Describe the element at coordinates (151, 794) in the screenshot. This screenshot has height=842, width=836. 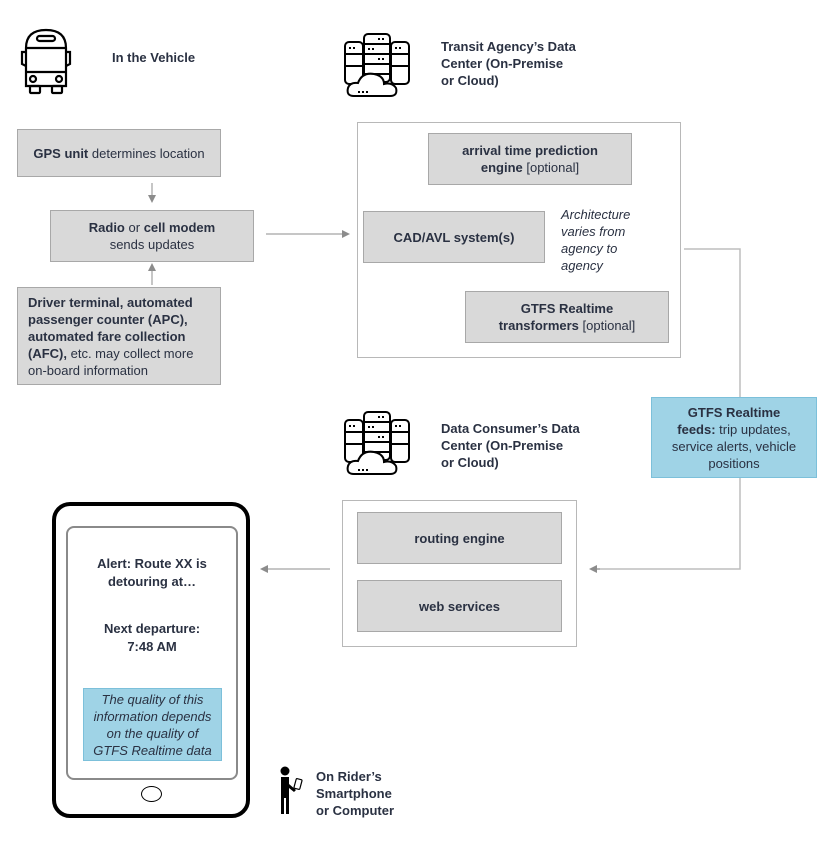
I see `home-button` at that location.